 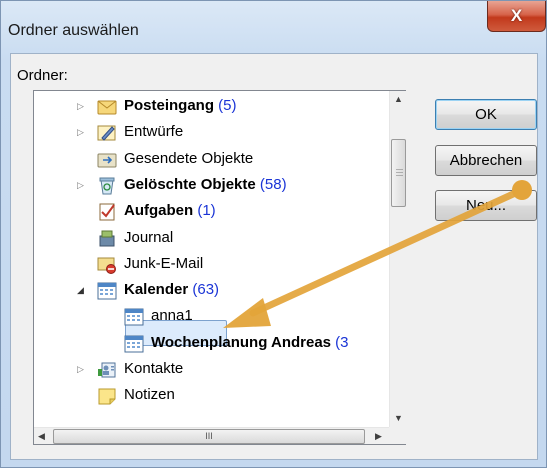 What do you see at coordinates (107, 264) in the screenshot?
I see `junk-mail-icon` at bounding box center [107, 264].